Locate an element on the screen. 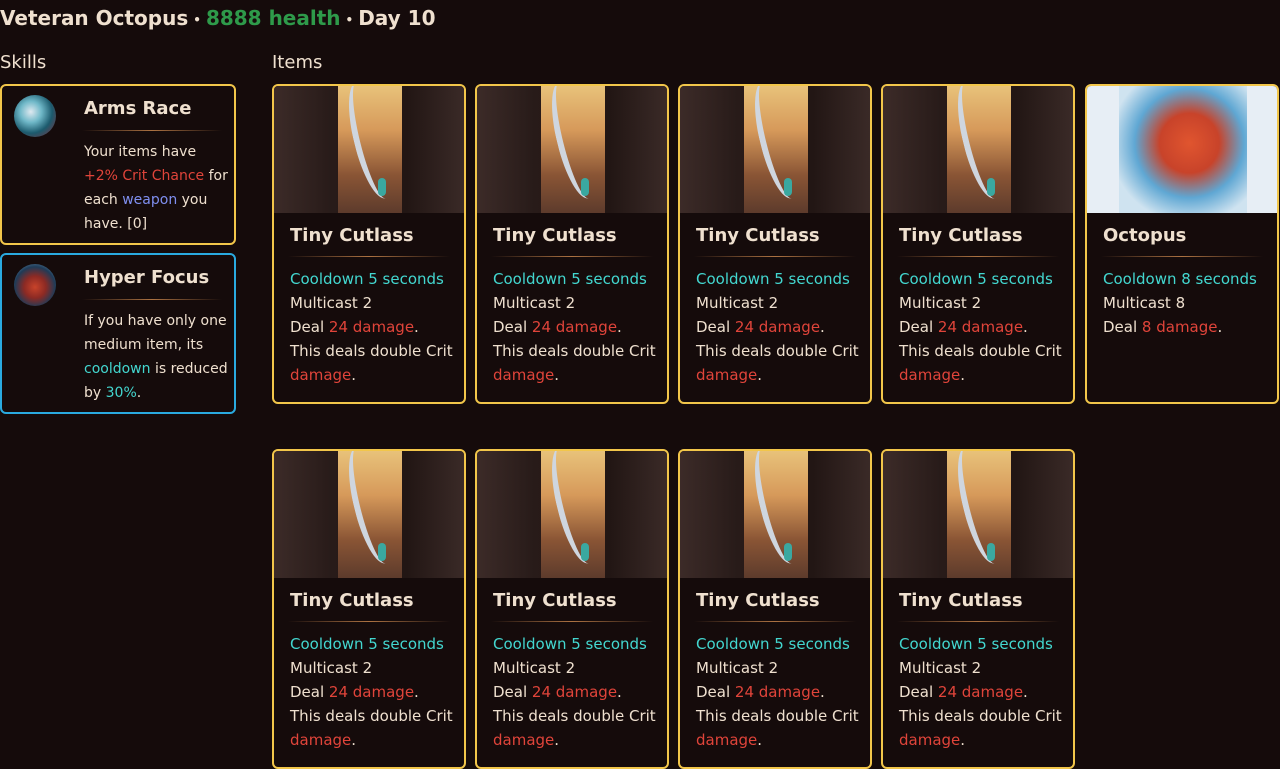 The height and width of the screenshot is (769, 1280). items-heading: Items is located at coordinates (297, 62).